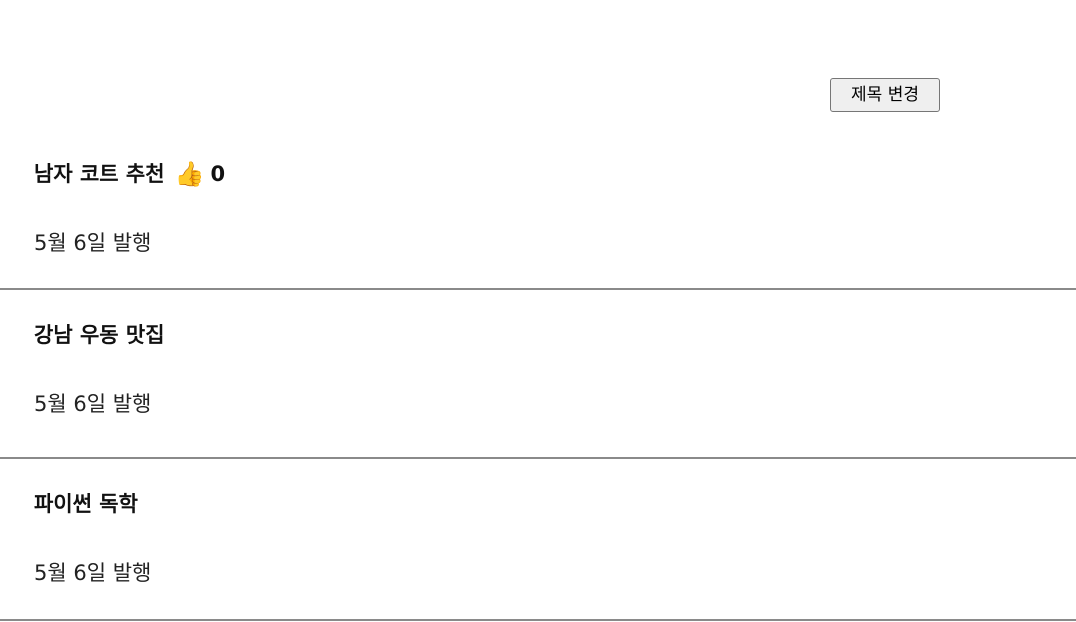 This screenshot has height=622, width=1076. I want to click on post-title: 파이썬 독학, so click(86, 504).